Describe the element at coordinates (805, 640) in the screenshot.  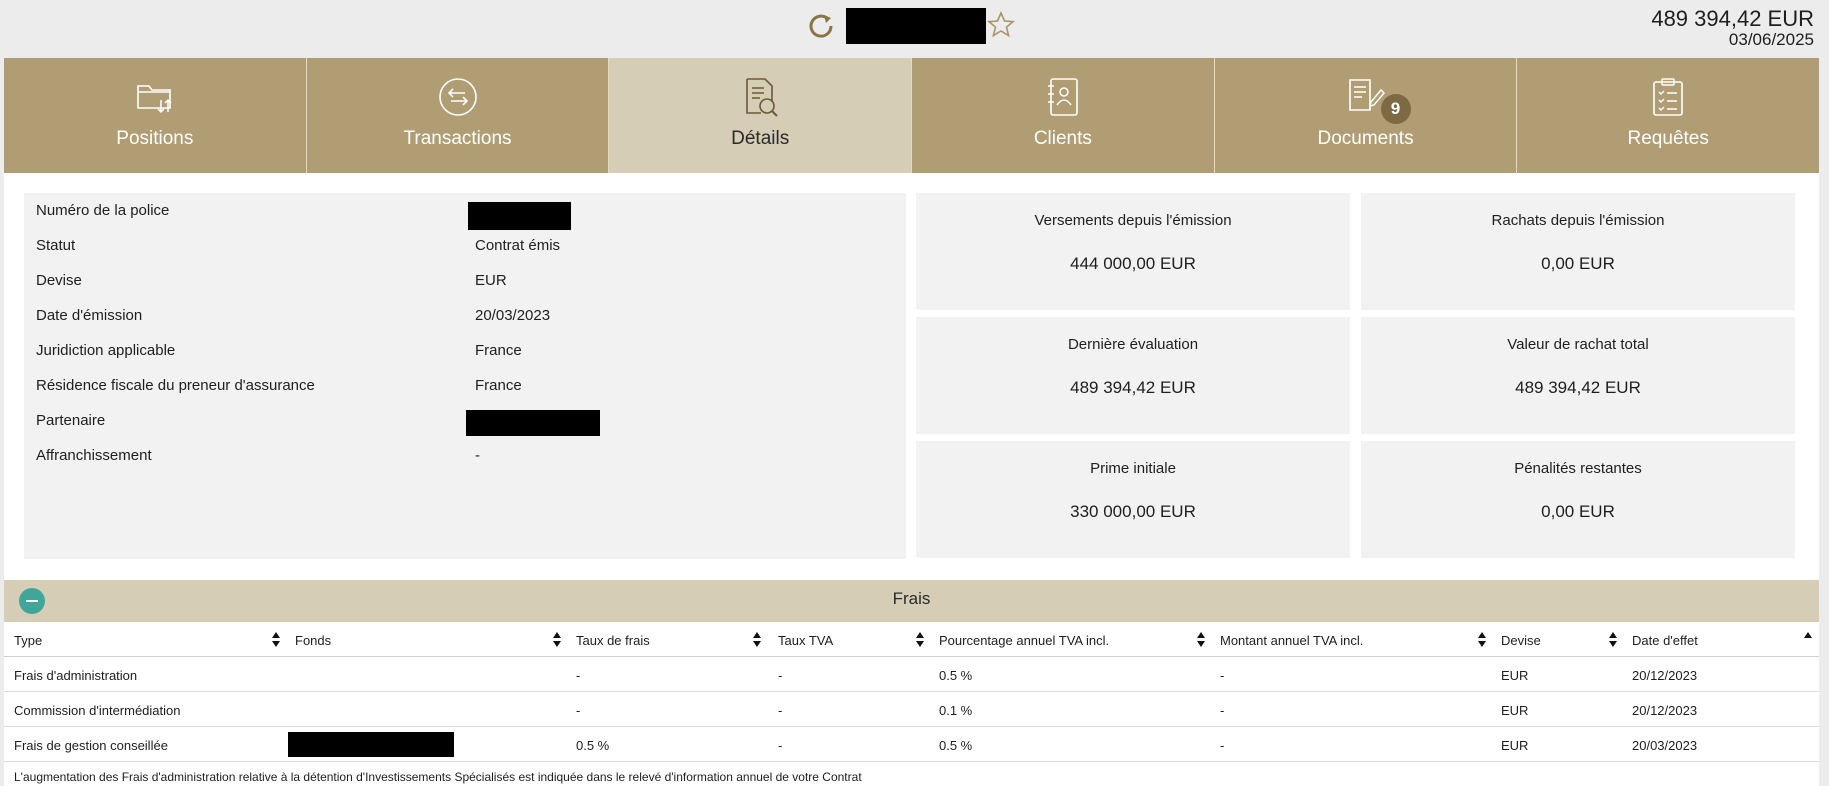
I see `column-header-taux-tva: Taux TVA` at that location.